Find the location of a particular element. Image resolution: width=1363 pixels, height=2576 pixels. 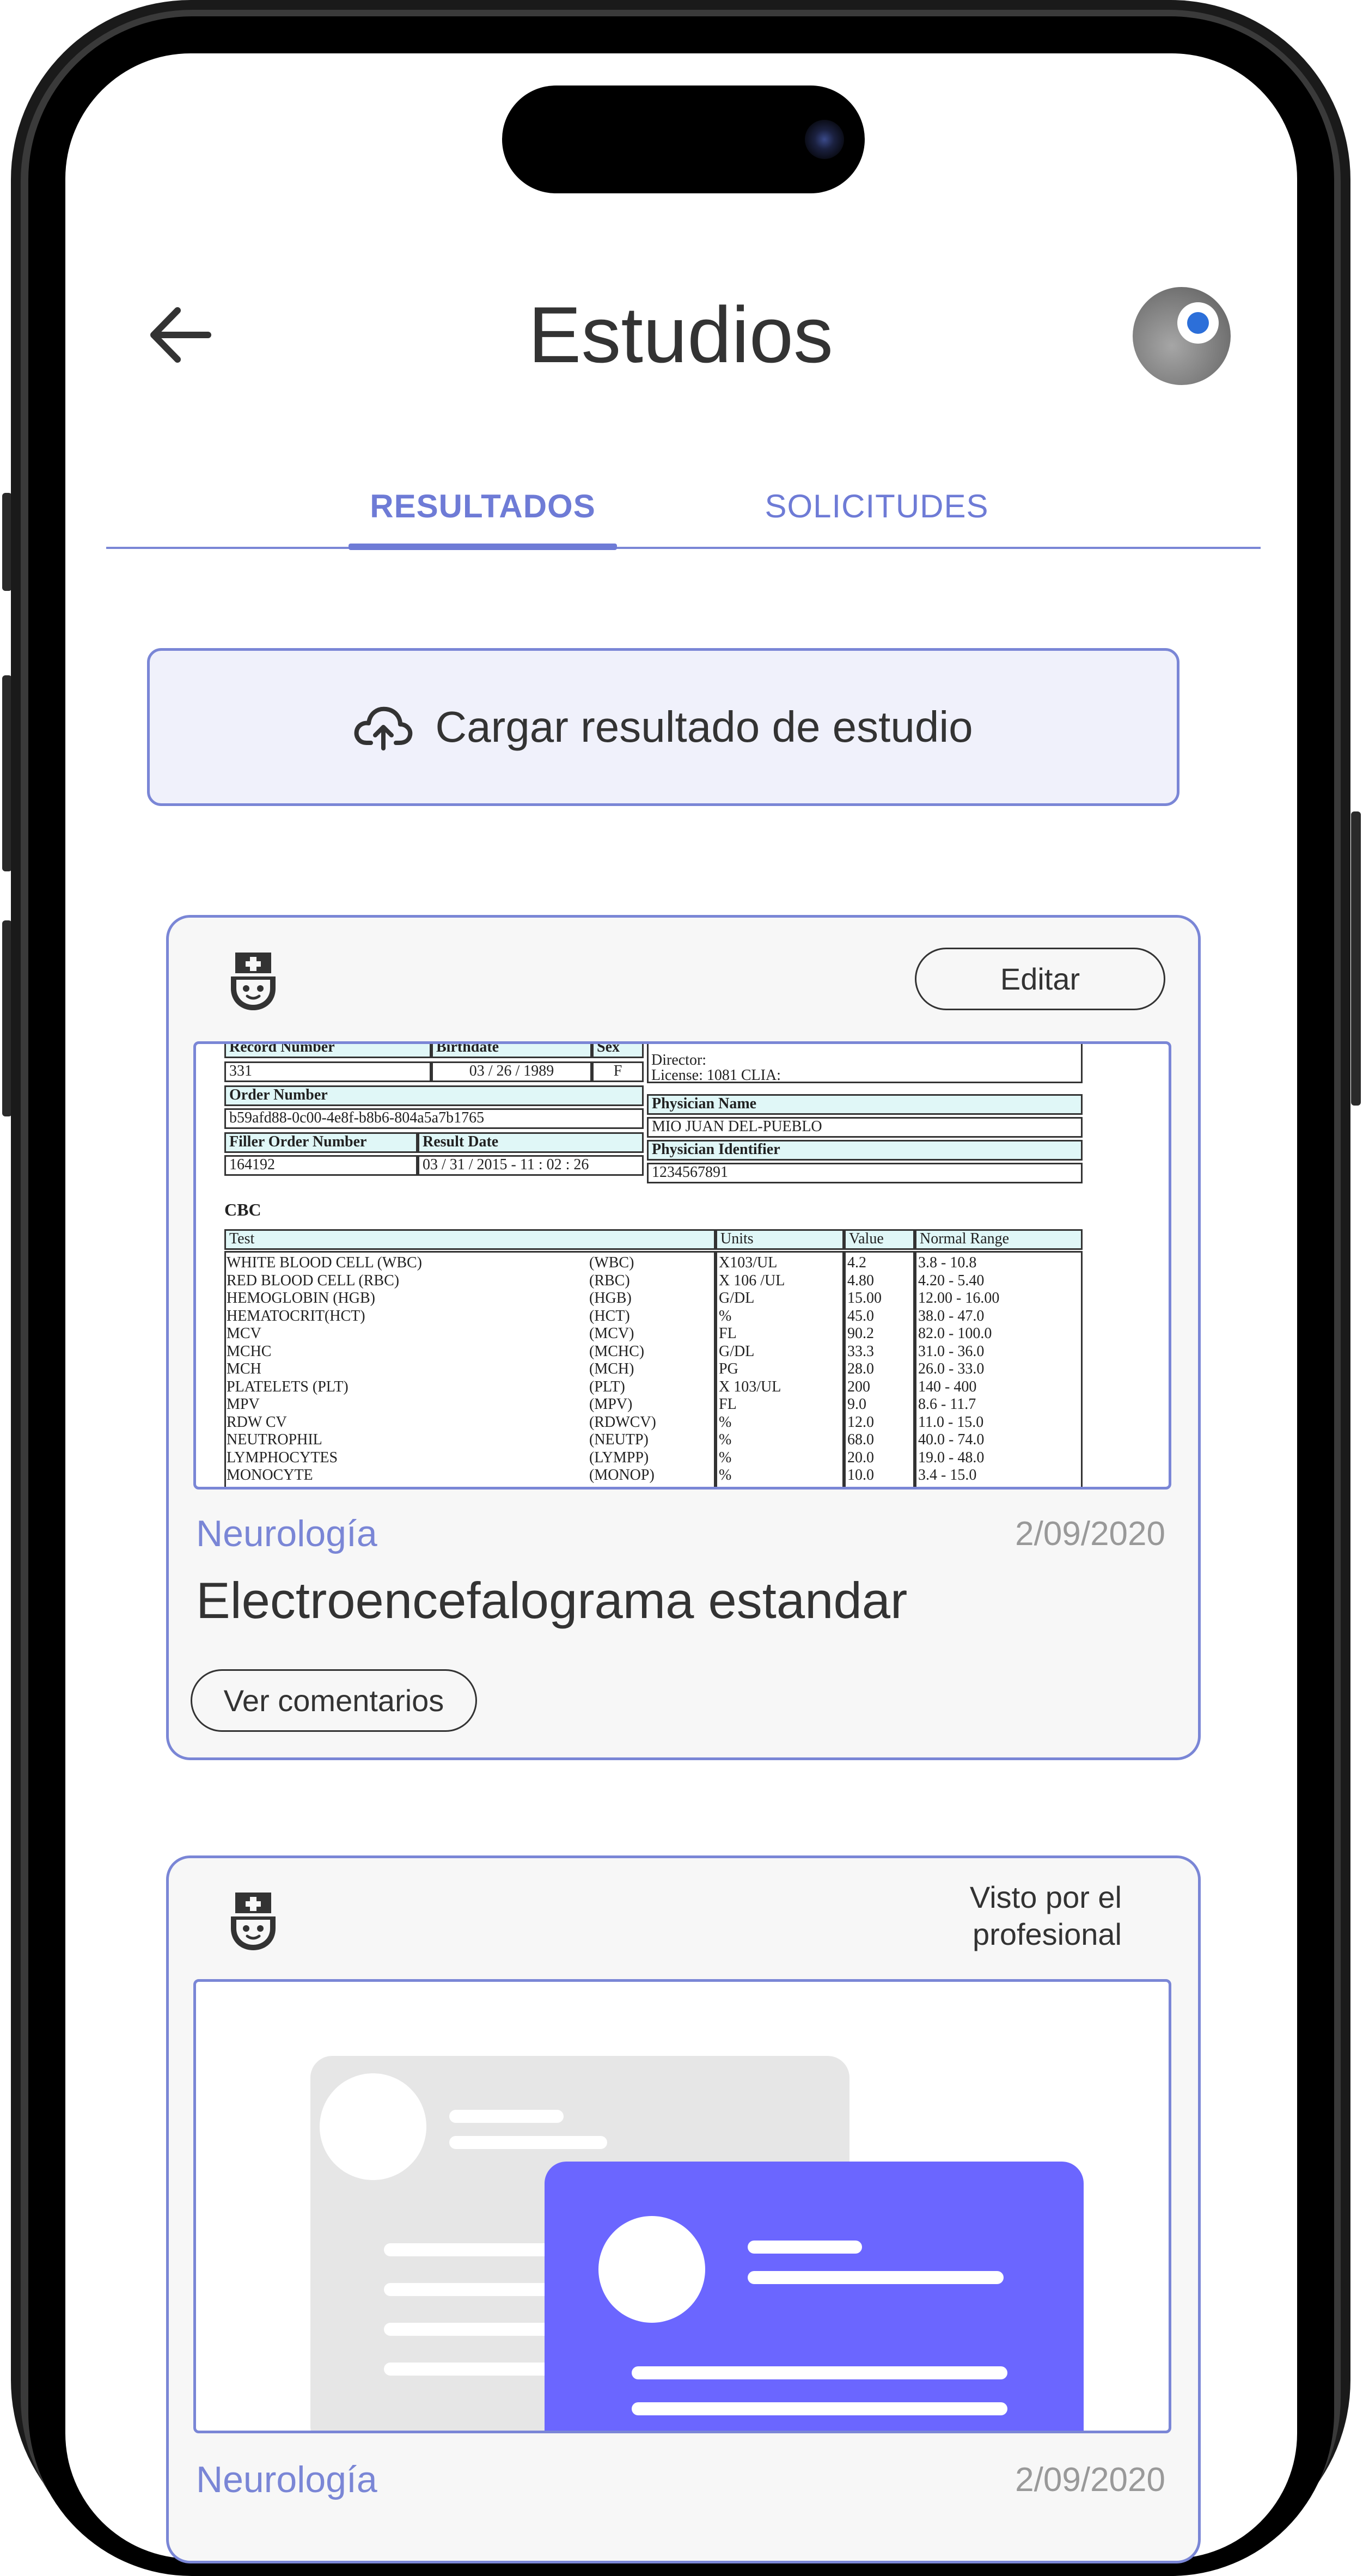

row-test-name: MONOCYTE is located at coordinates (270, 1475).